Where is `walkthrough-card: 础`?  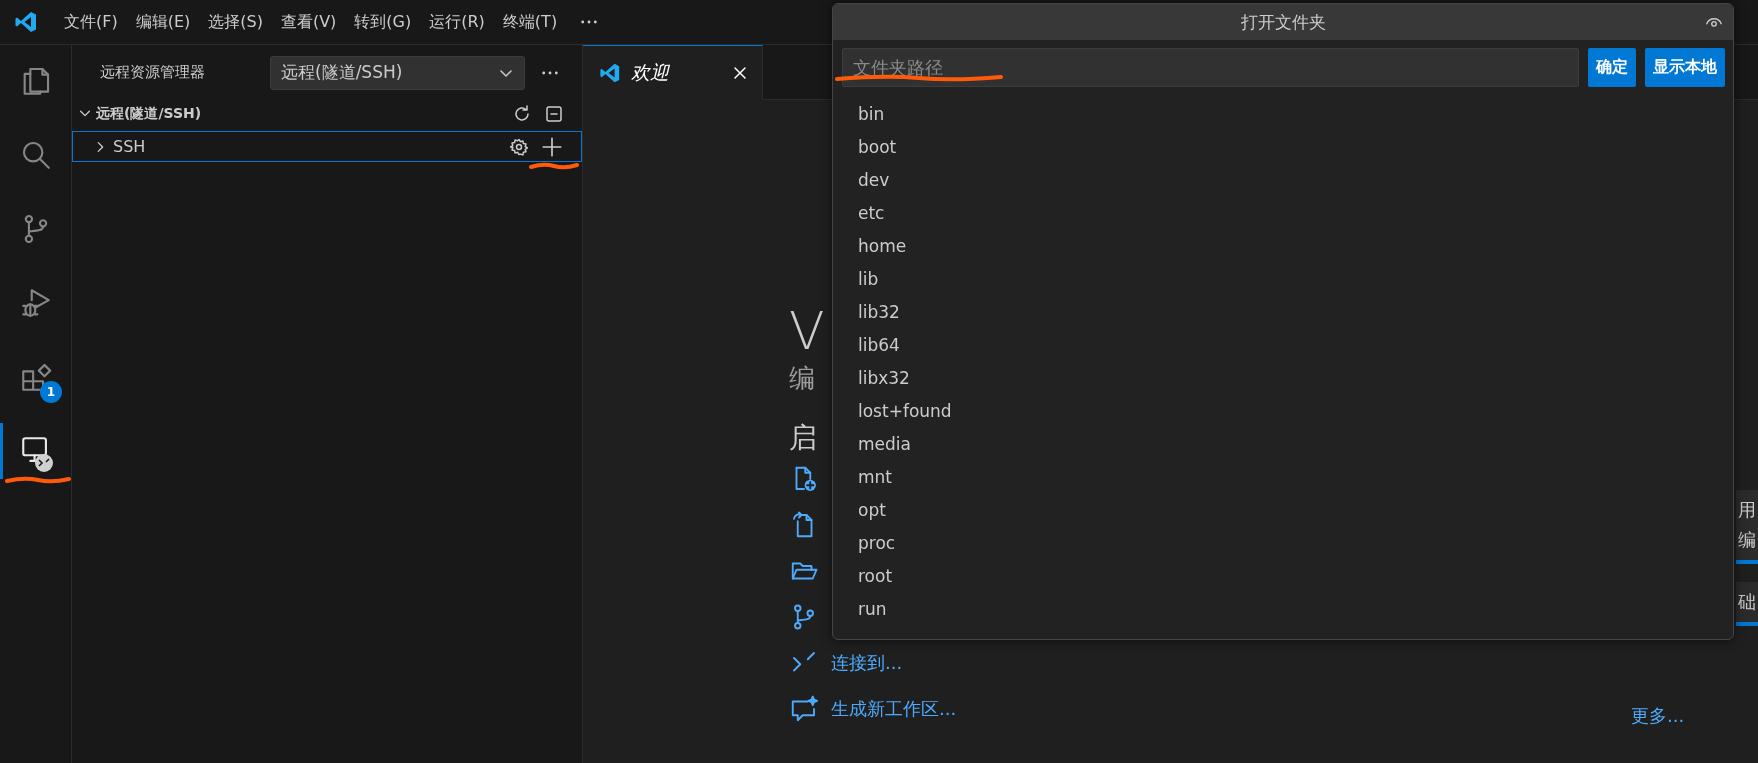 walkthrough-card: 础 is located at coordinates (1747, 604).